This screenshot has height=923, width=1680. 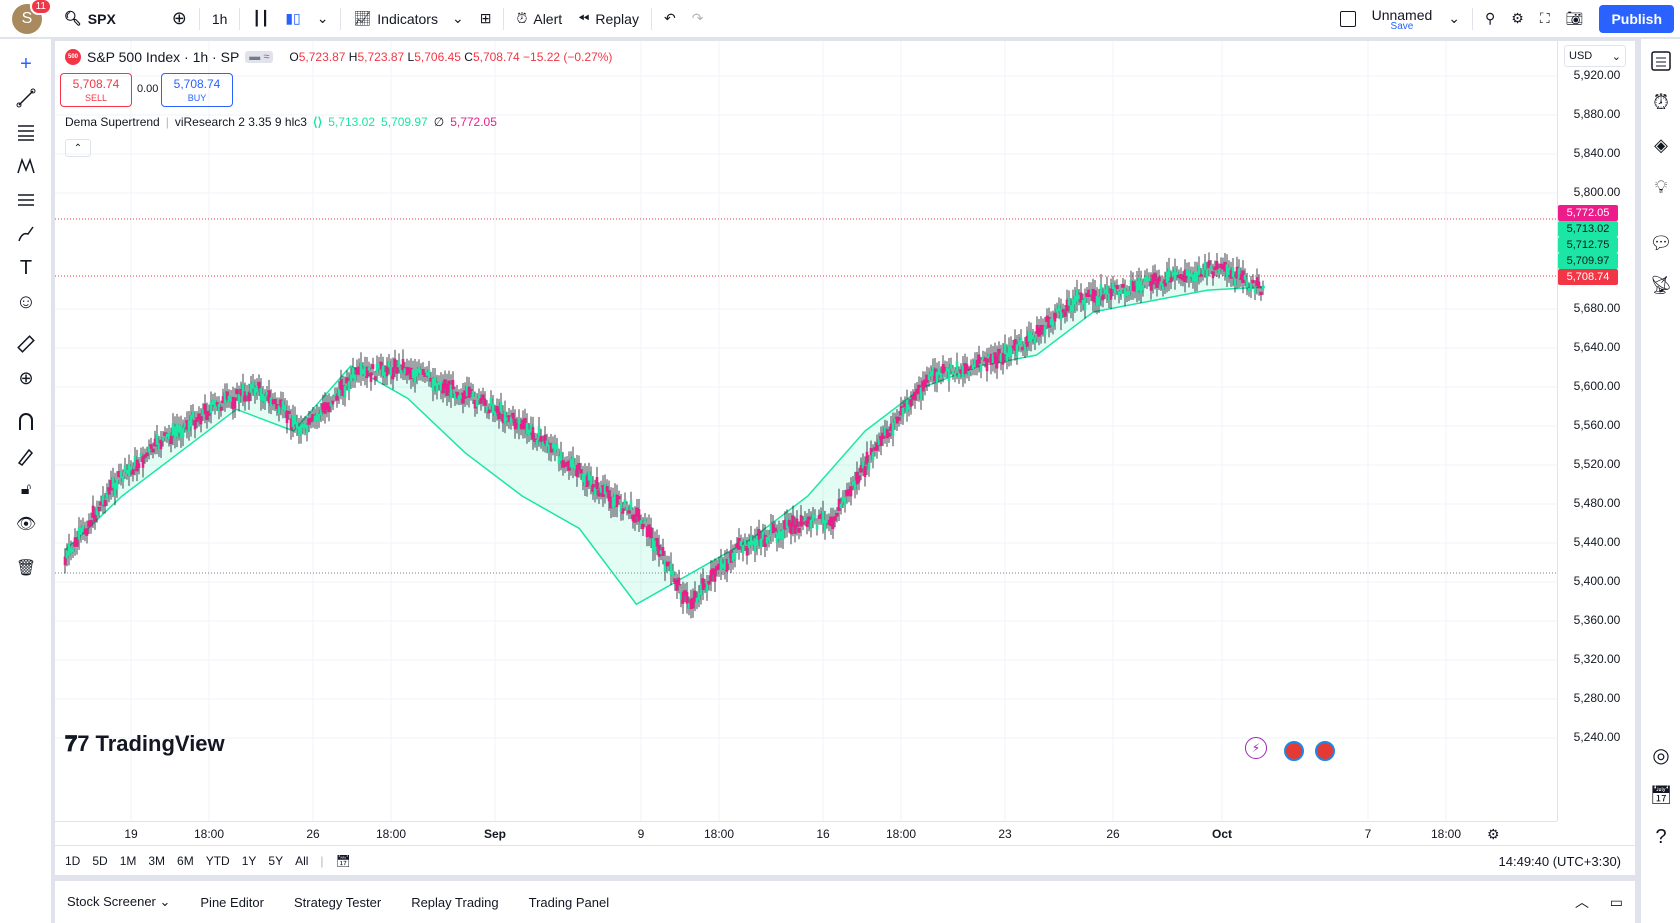 I want to click on ruler-icon, so click(x=26, y=344).